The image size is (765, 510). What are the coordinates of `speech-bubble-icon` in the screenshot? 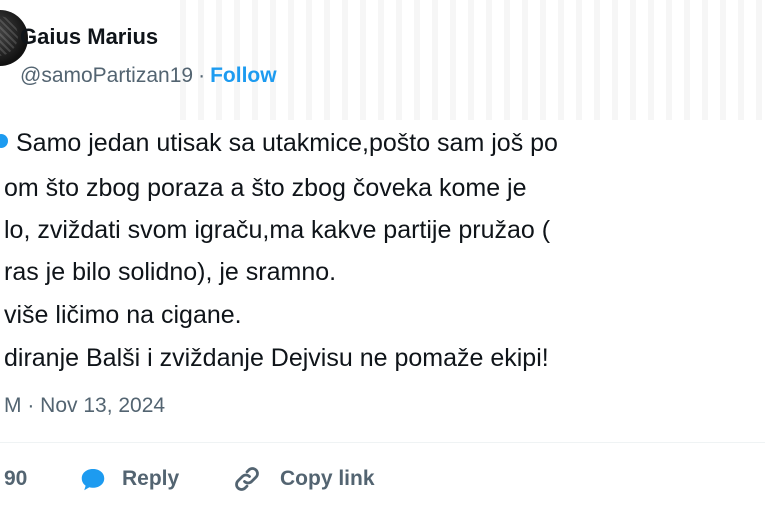 It's located at (93, 480).